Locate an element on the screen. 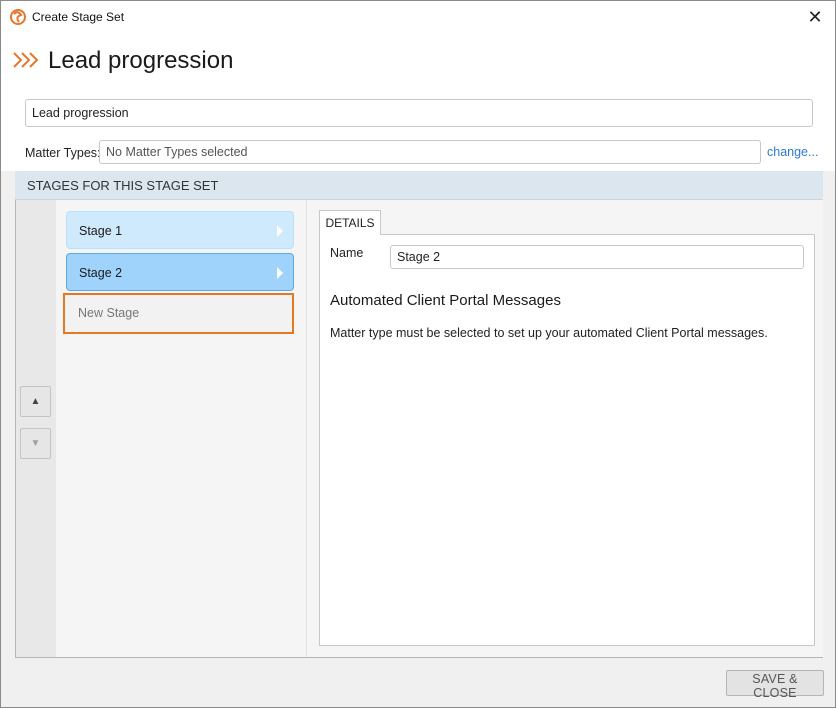 This screenshot has height=708, width=836. tab-details: DETAILS is located at coordinates (350, 222).